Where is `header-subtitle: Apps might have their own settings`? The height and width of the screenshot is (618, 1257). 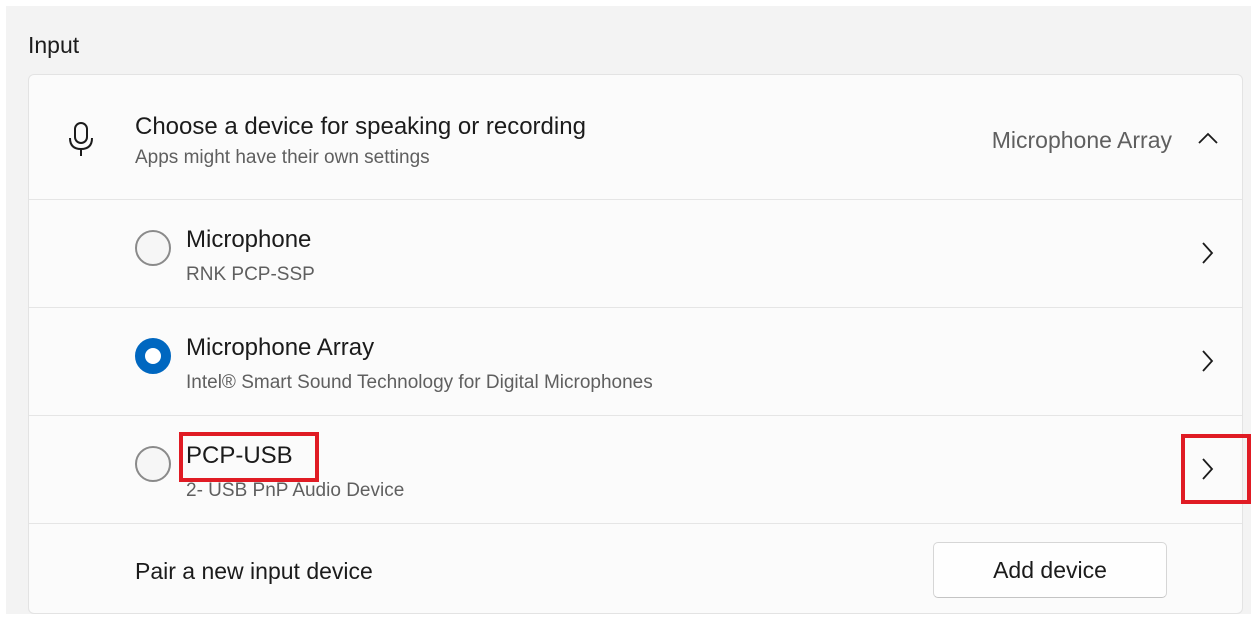
header-subtitle: Apps might have their own settings is located at coordinates (282, 157).